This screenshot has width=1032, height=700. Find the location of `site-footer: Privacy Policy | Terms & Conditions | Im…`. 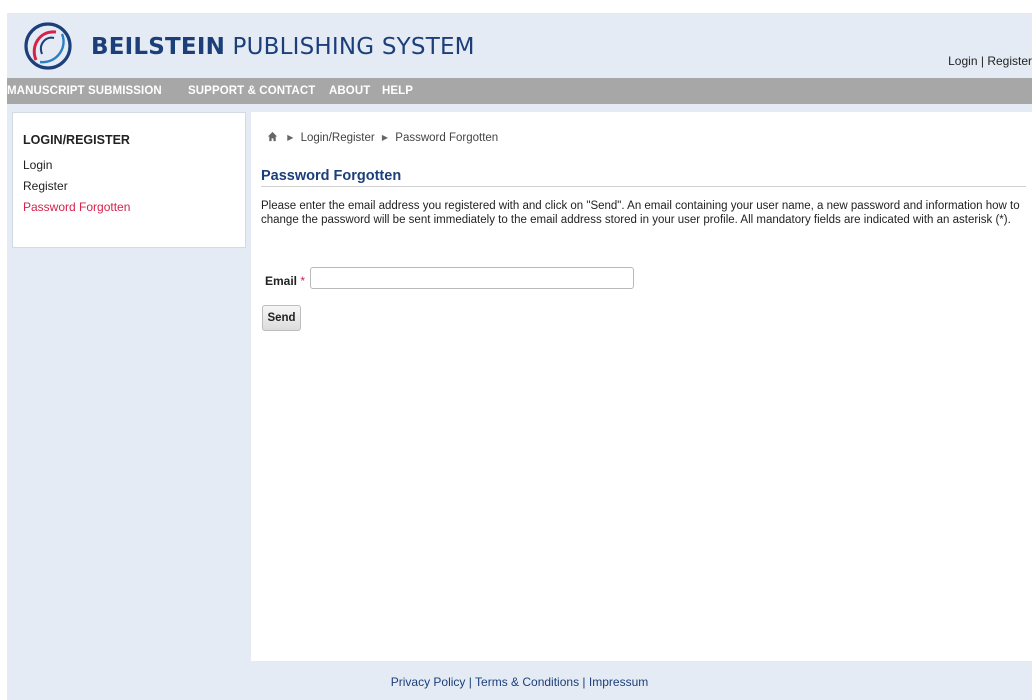

site-footer: Privacy Policy | Terms & Conditions | Im… is located at coordinates (519, 682).